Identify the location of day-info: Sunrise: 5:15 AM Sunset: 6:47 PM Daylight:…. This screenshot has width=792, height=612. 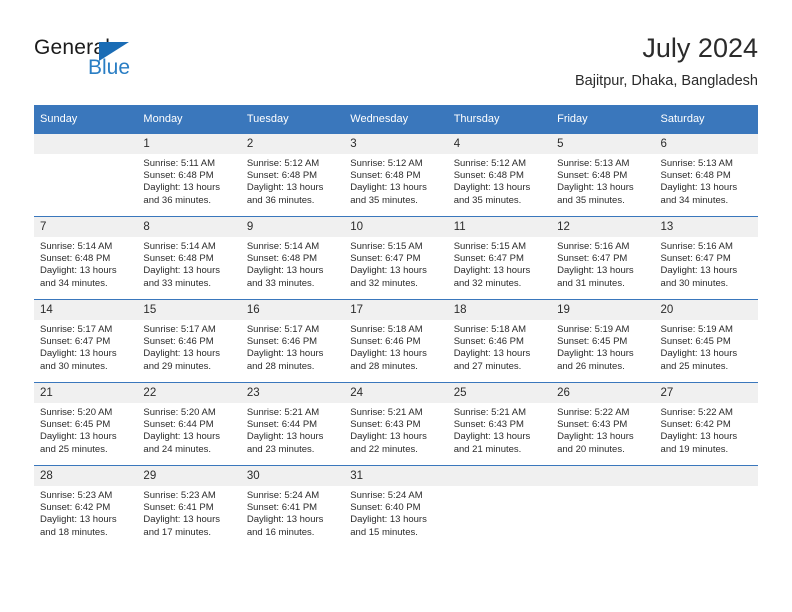
(395, 263).